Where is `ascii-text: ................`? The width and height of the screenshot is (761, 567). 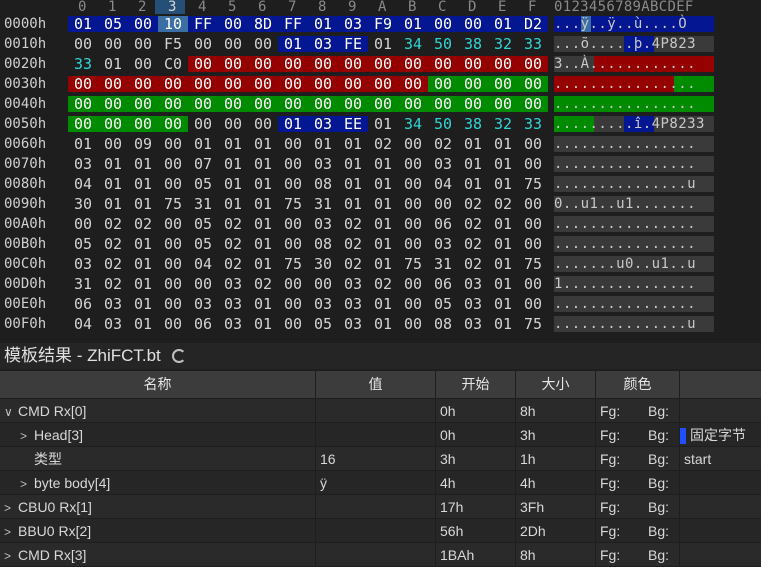 ascii-text: ................ is located at coordinates (634, 144).